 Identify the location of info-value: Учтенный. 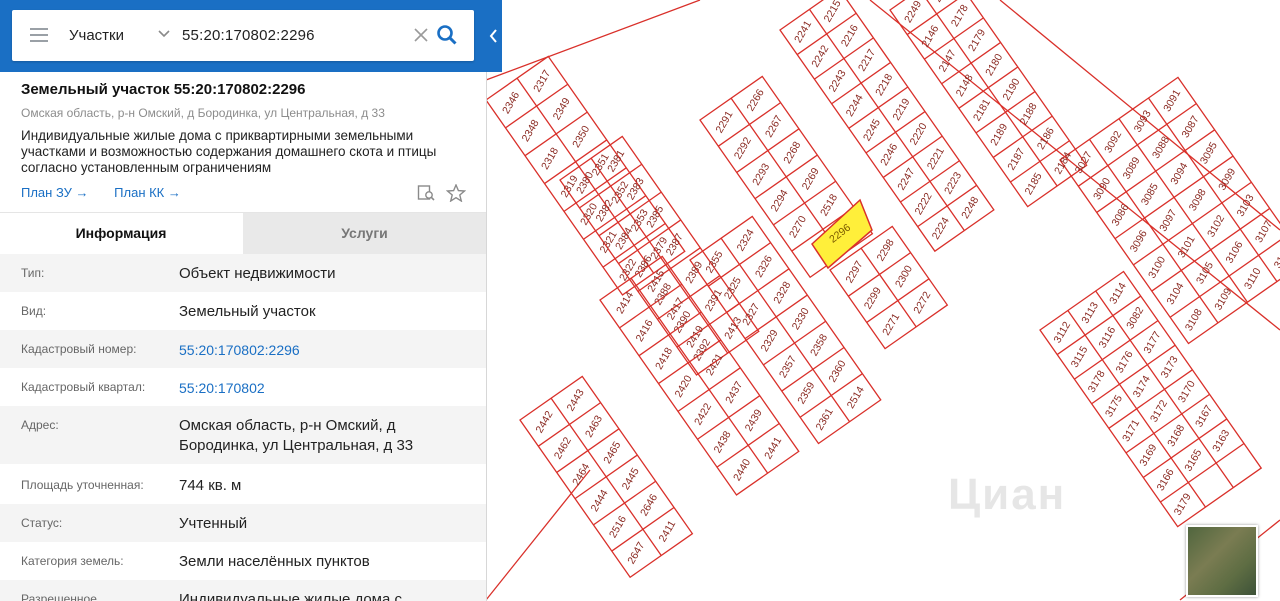
(213, 523).